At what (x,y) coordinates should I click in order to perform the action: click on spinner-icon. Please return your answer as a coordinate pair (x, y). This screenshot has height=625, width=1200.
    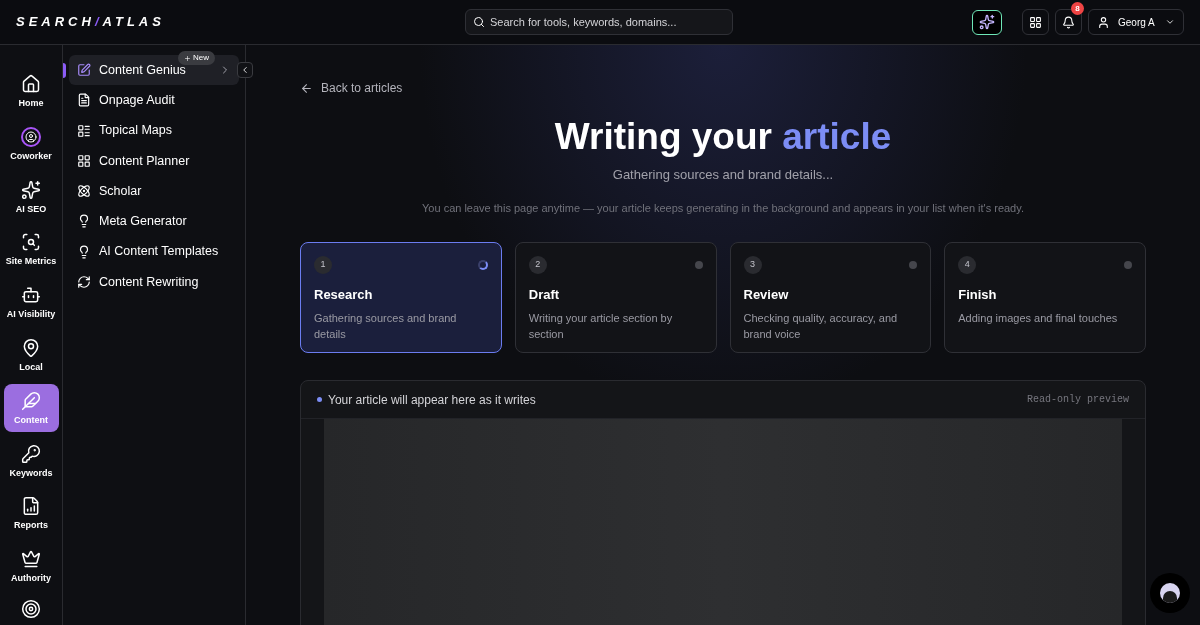
    Looking at the image, I should click on (482, 265).